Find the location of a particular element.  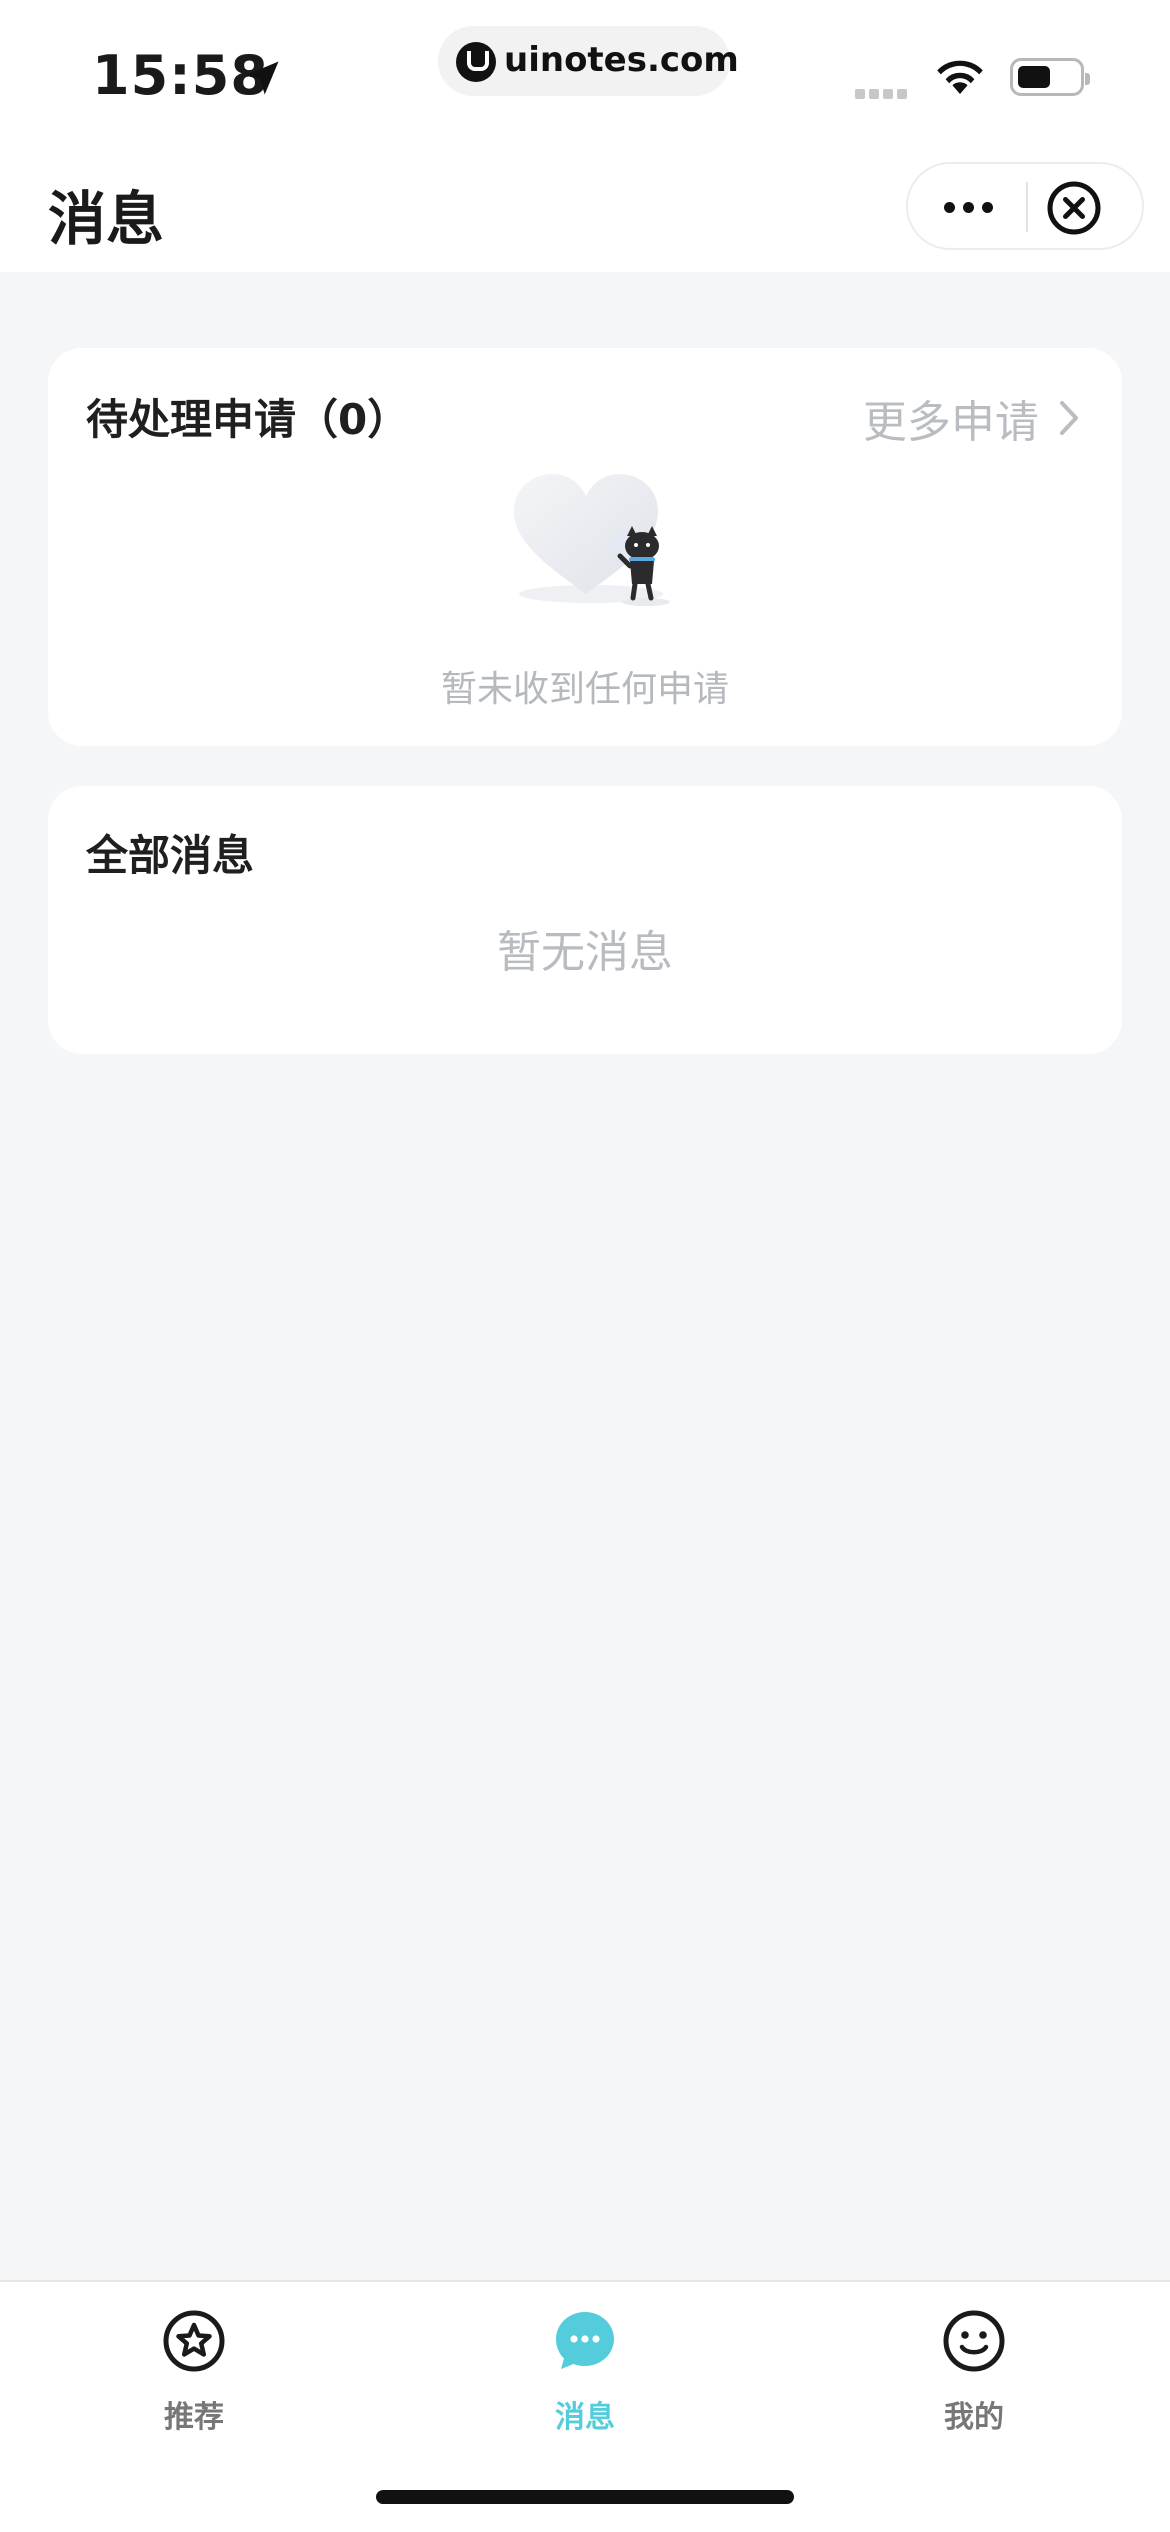

chat-bubble-icon is located at coordinates (585, 2340).